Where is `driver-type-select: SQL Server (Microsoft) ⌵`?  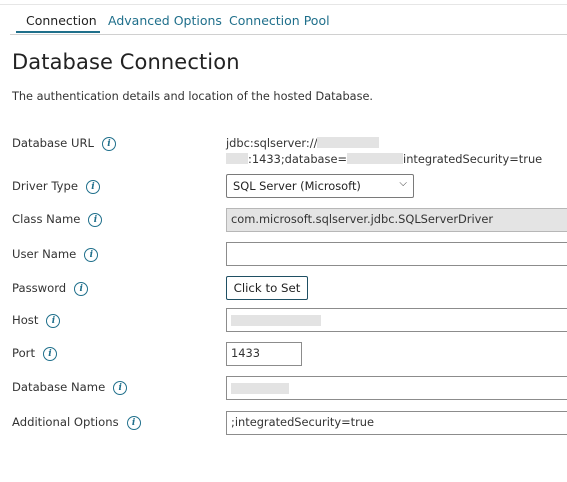 driver-type-select: SQL Server (Microsoft) ⌵ is located at coordinates (320, 186).